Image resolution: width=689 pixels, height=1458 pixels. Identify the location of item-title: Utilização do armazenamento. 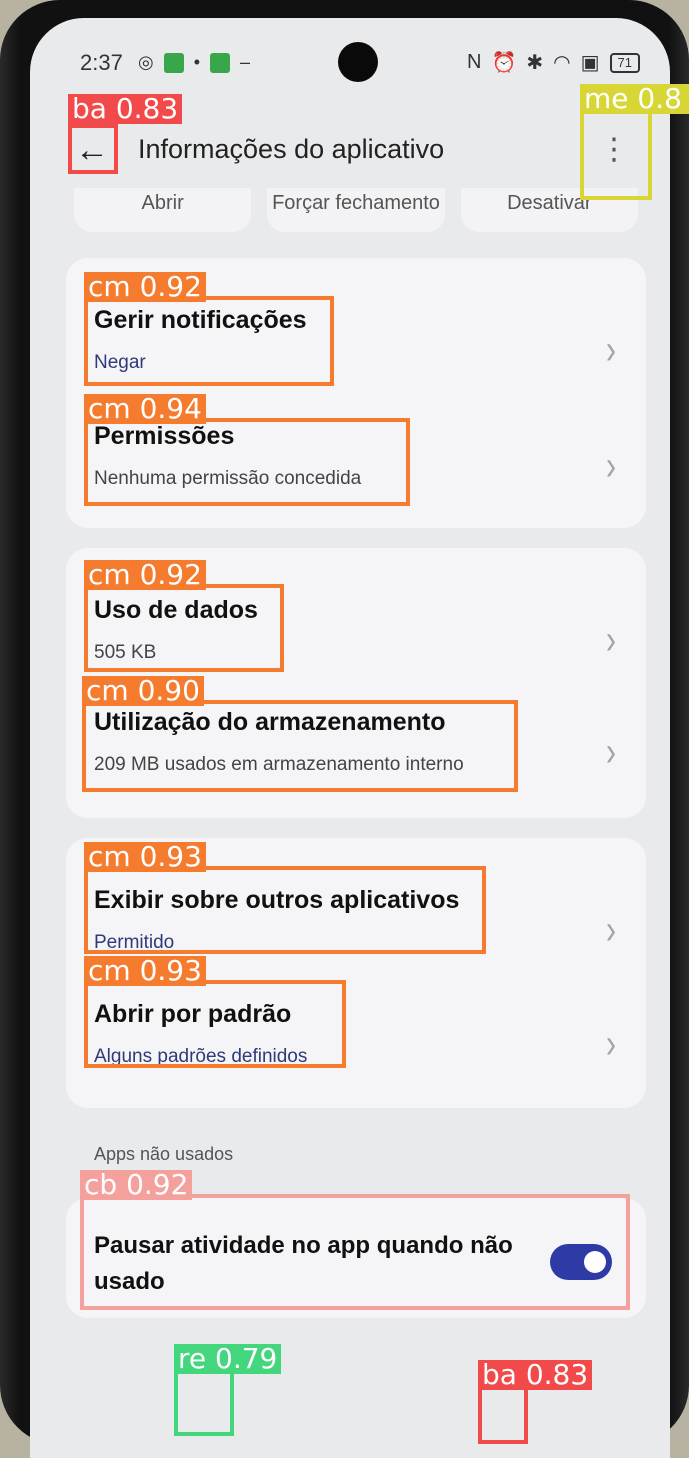
(270, 722).